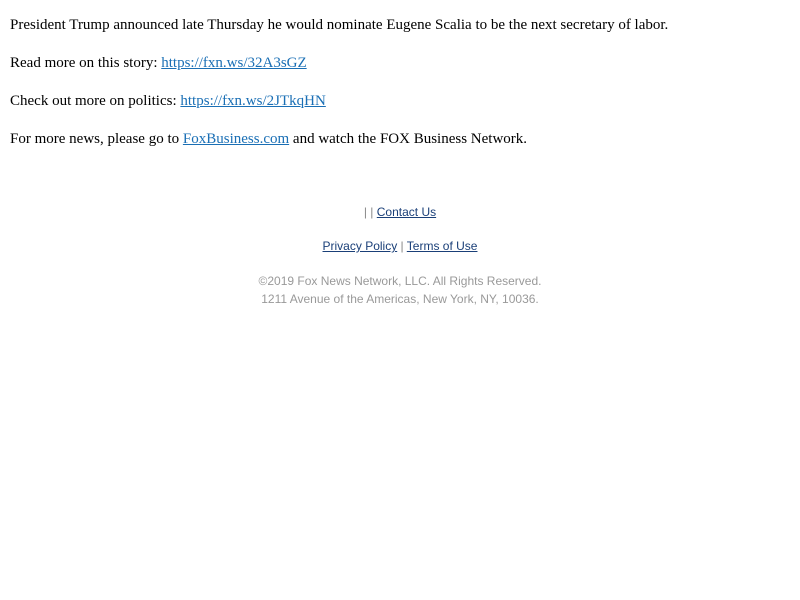 Image resolution: width=800 pixels, height=600 pixels. What do you see at coordinates (442, 246) in the screenshot?
I see `terms-of-use-link: Terms of Use` at bounding box center [442, 246].